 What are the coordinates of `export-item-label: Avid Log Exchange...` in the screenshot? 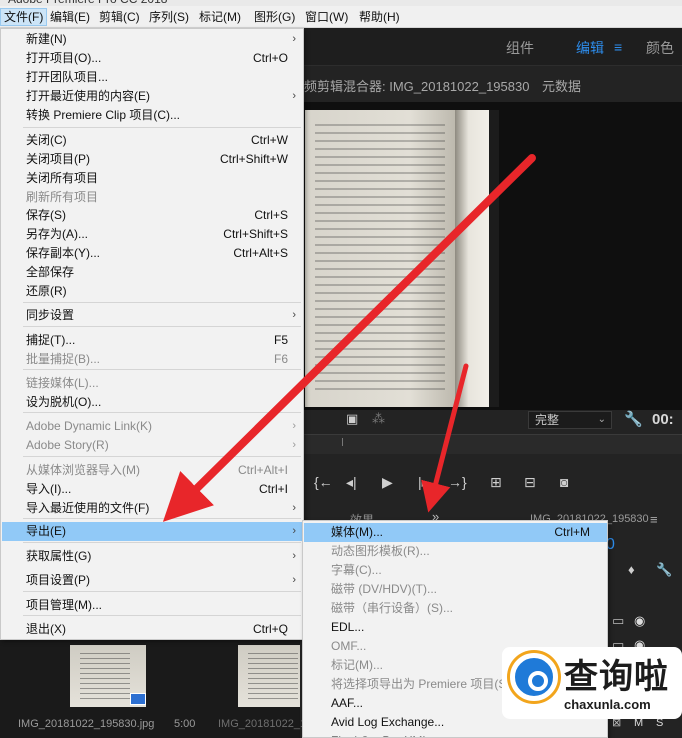 It's located at (388, 722).